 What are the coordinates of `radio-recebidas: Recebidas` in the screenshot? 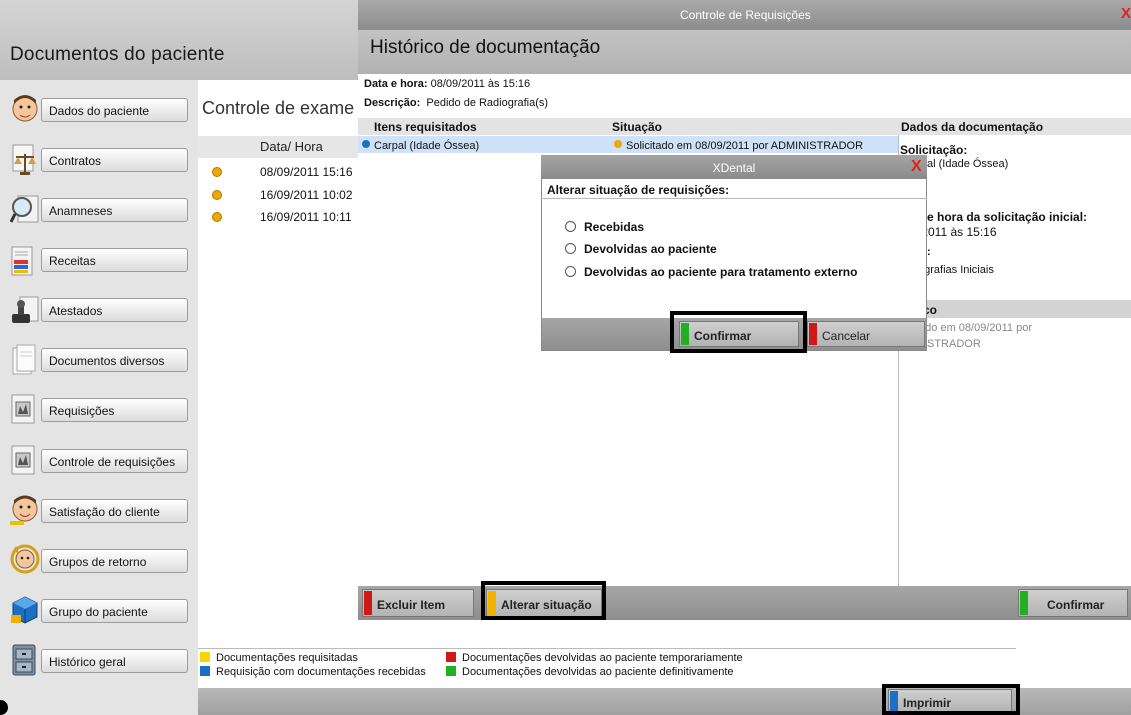 It's located at (604, 227).